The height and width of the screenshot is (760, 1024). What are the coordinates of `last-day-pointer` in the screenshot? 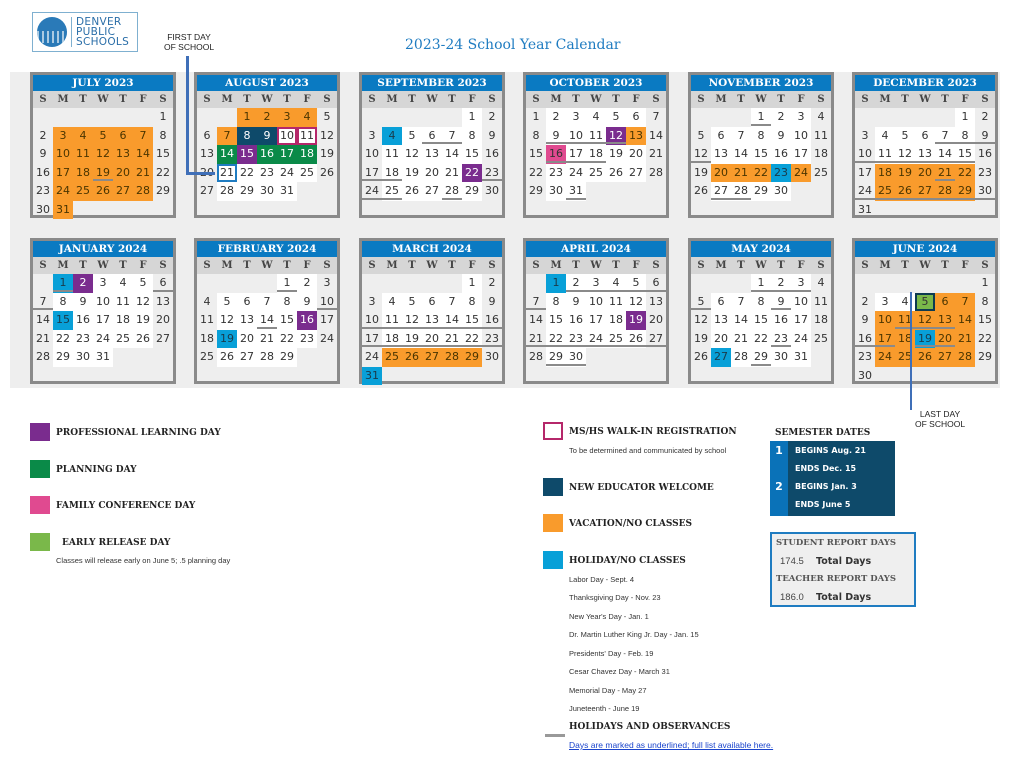 It's located at (911, 351).